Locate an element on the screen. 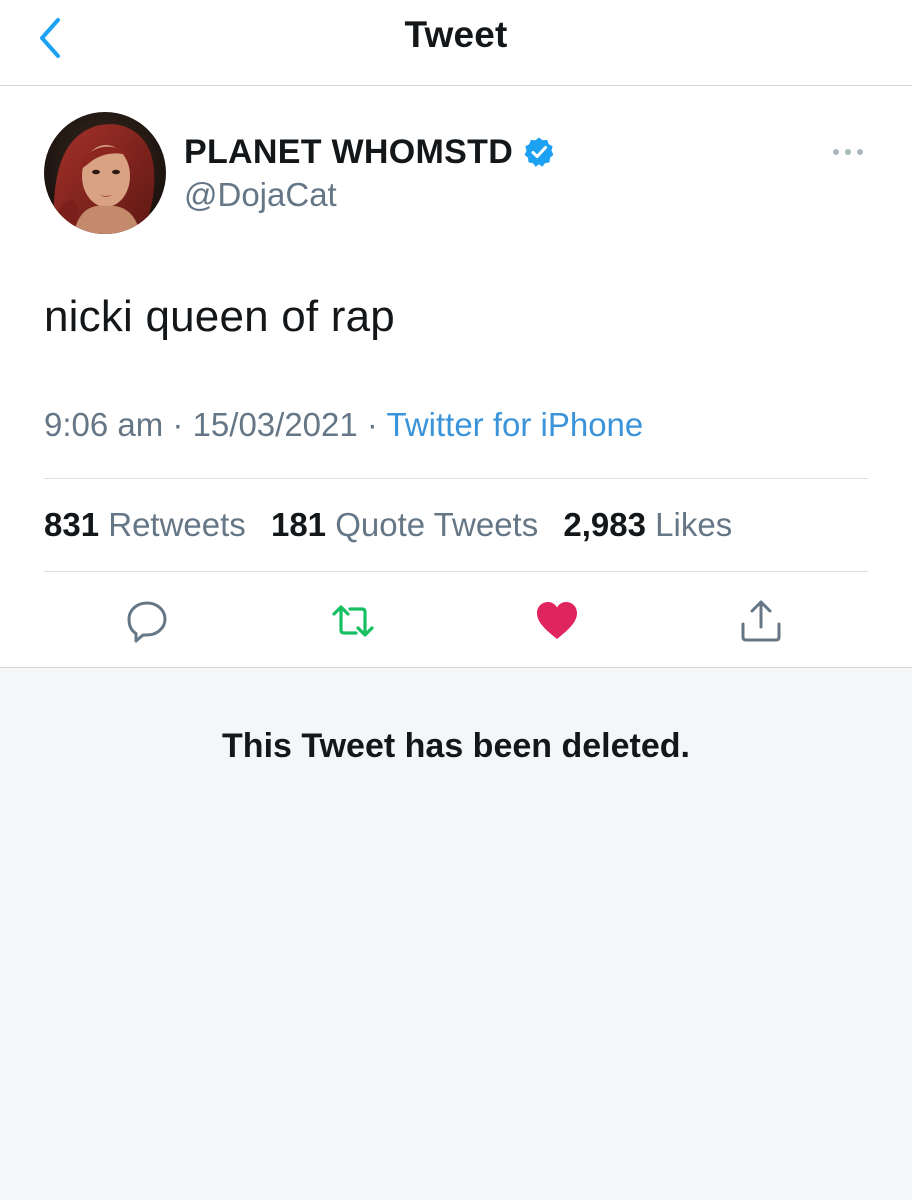  retweet-icon is located at coordinates (353, 621).